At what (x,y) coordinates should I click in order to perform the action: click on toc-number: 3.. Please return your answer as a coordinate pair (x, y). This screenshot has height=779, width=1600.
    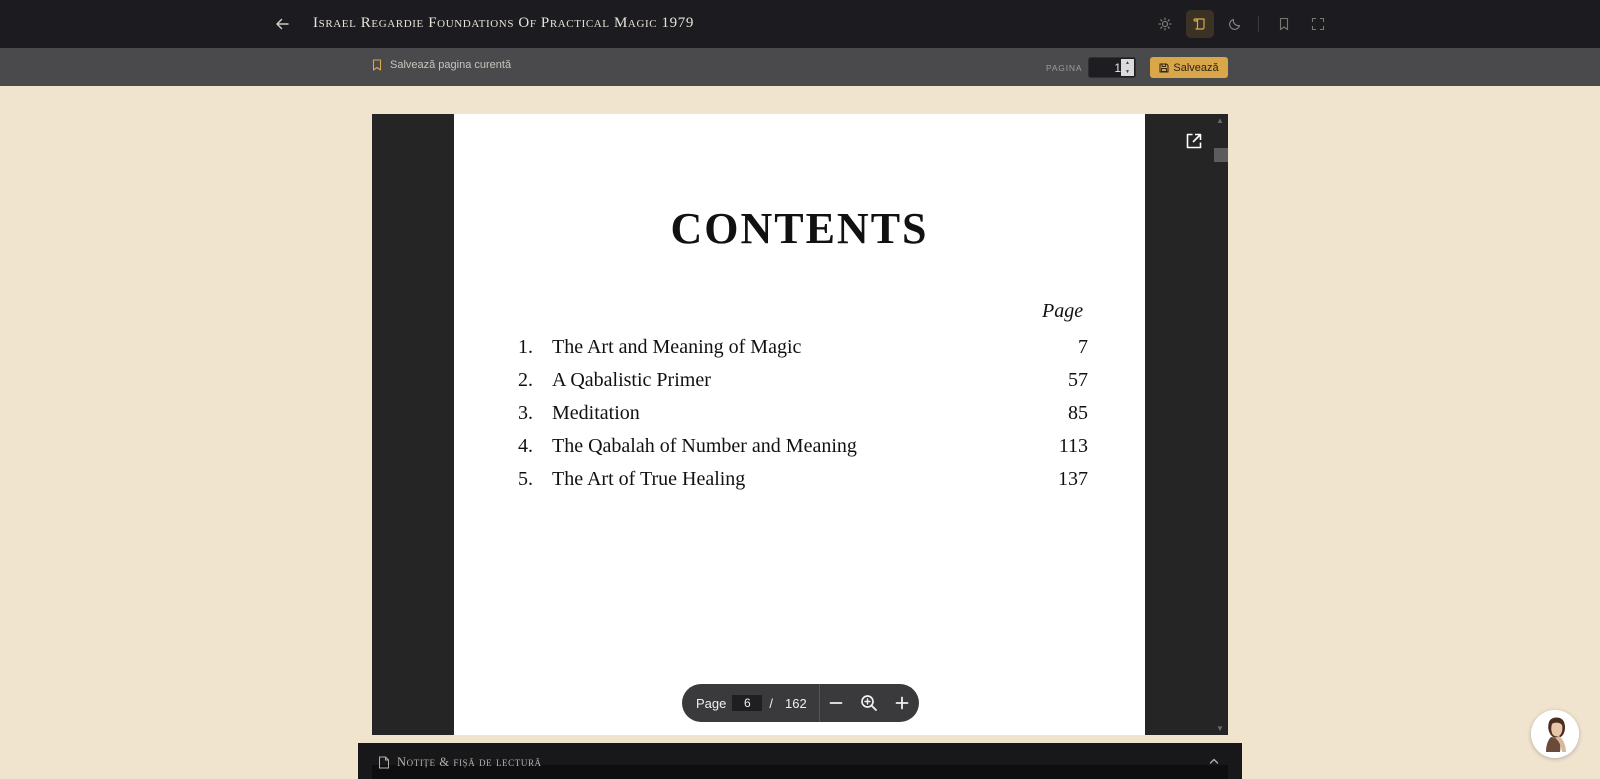
    Looking at the image, I should click on (525, 413).